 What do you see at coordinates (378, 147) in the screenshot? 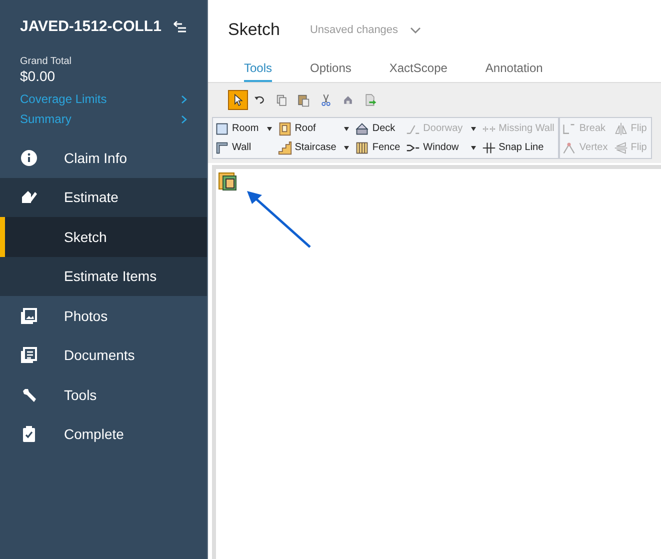
I see `ribbon-button: Fence` at bounding box center [378, 147].